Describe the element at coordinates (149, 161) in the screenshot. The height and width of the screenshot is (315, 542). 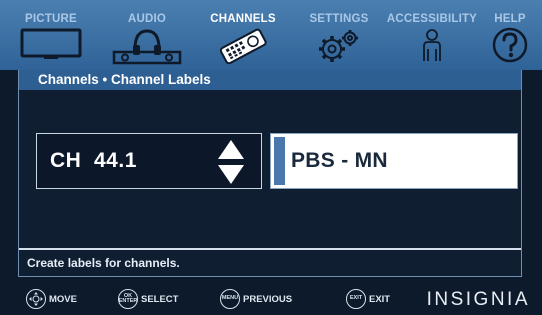
I see `channel-selector: CH 44.1` at that location.